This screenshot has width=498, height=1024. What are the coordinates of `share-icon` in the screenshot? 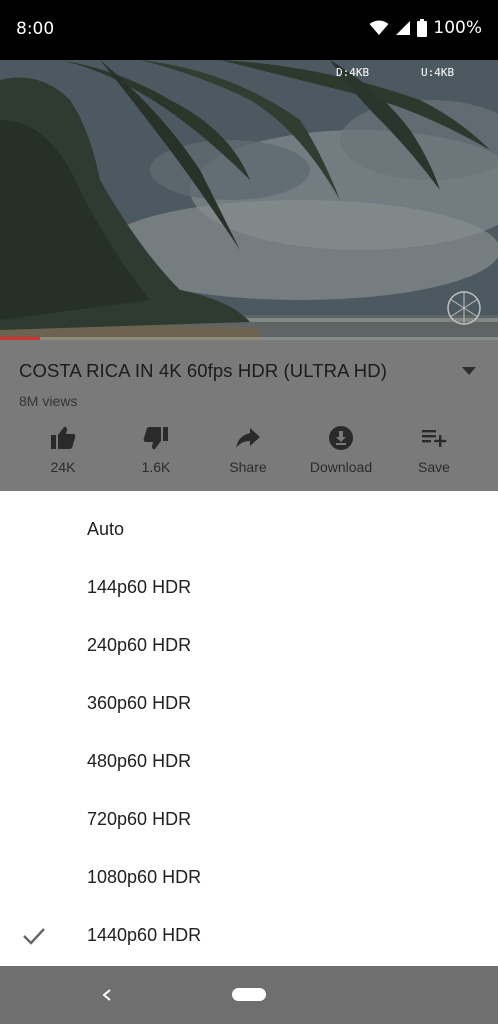 It's located at (248, 438).